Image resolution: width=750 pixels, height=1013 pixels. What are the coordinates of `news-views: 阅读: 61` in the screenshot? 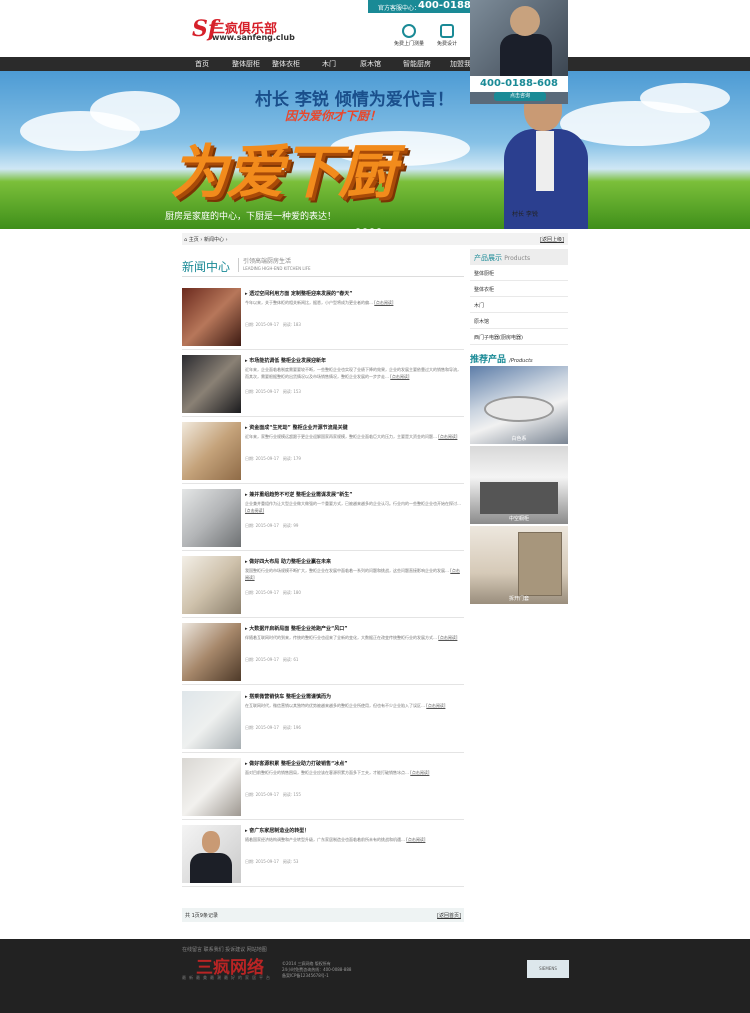 It's located at (290, 659).